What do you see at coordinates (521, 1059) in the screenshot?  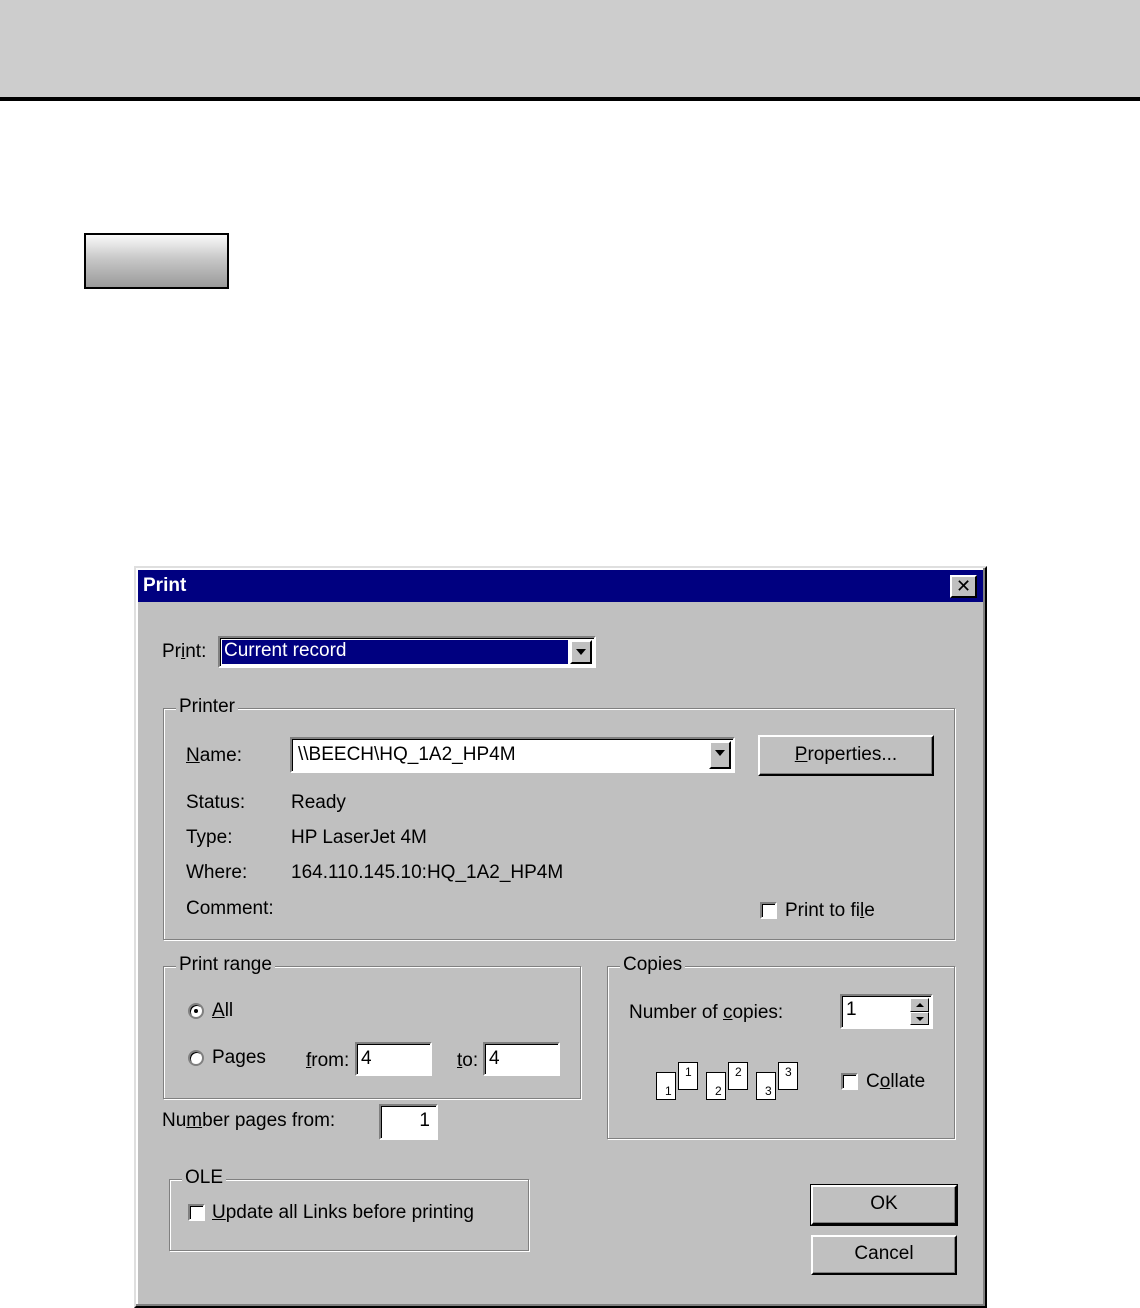 I see `to-input: 4` at bounding box center [521, 1059].